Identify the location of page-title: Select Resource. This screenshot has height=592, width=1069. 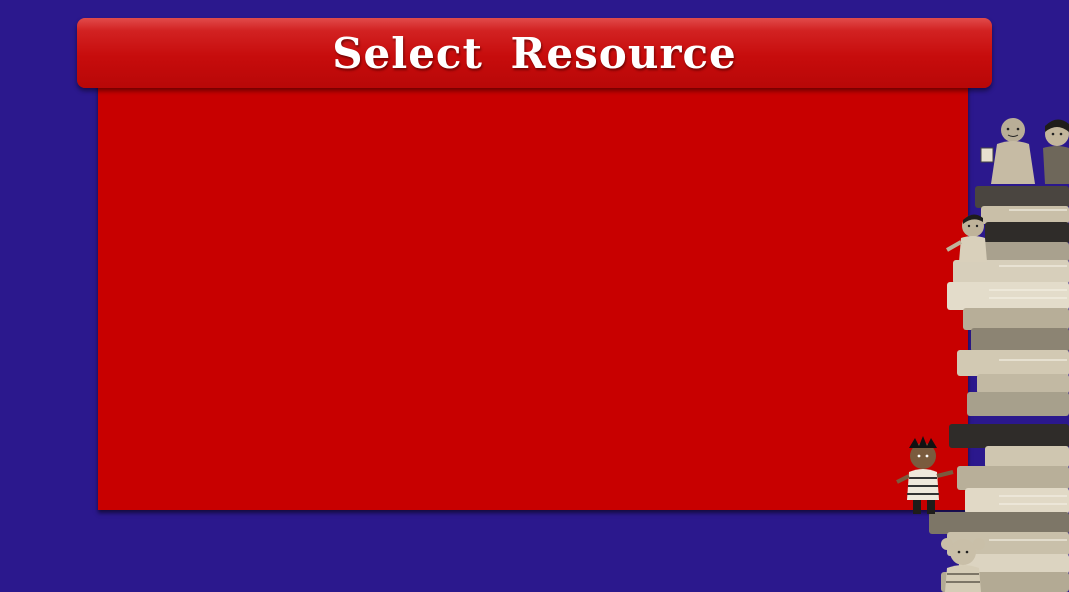
(534, 53).